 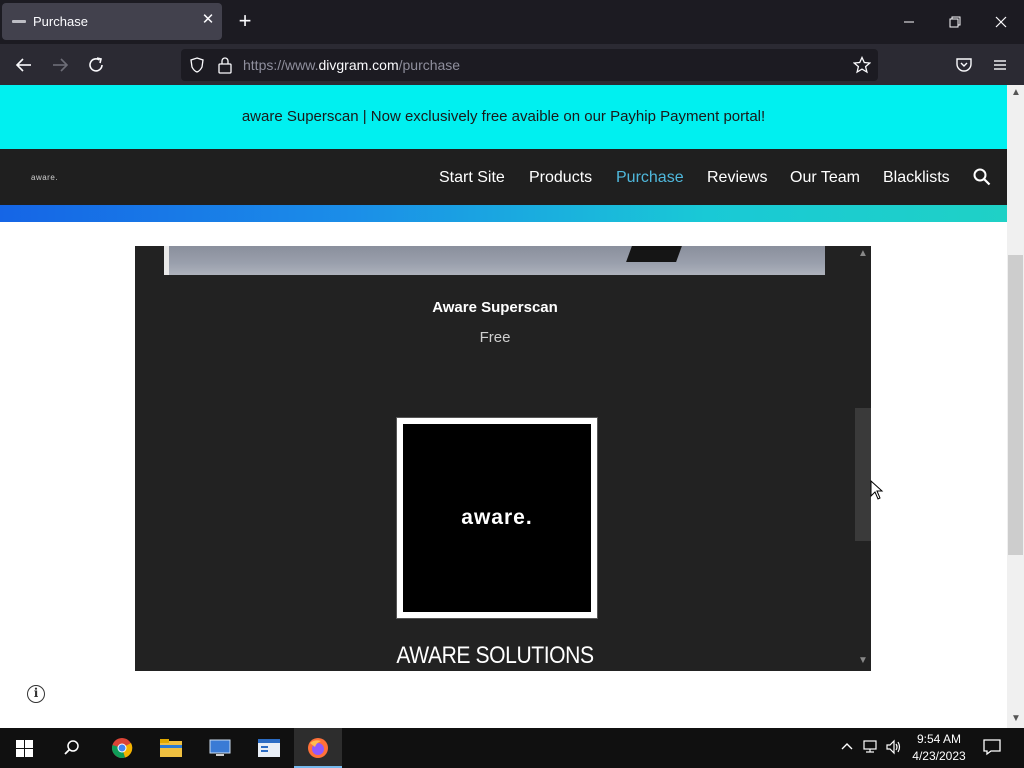 What do you see at coordinates (503, 213) in the screenshot?
I see `header-gradient-strip` at bounding box center [503, 213].